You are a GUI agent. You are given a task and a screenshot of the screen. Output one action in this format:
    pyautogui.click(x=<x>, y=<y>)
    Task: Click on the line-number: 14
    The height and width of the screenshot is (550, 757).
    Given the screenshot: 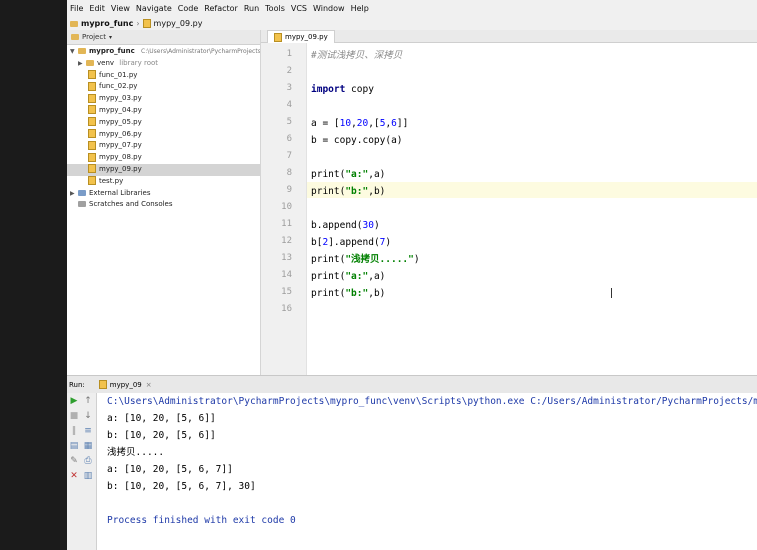 What is the action you would take?
    pyautogui.click(x=286, y=275)
    